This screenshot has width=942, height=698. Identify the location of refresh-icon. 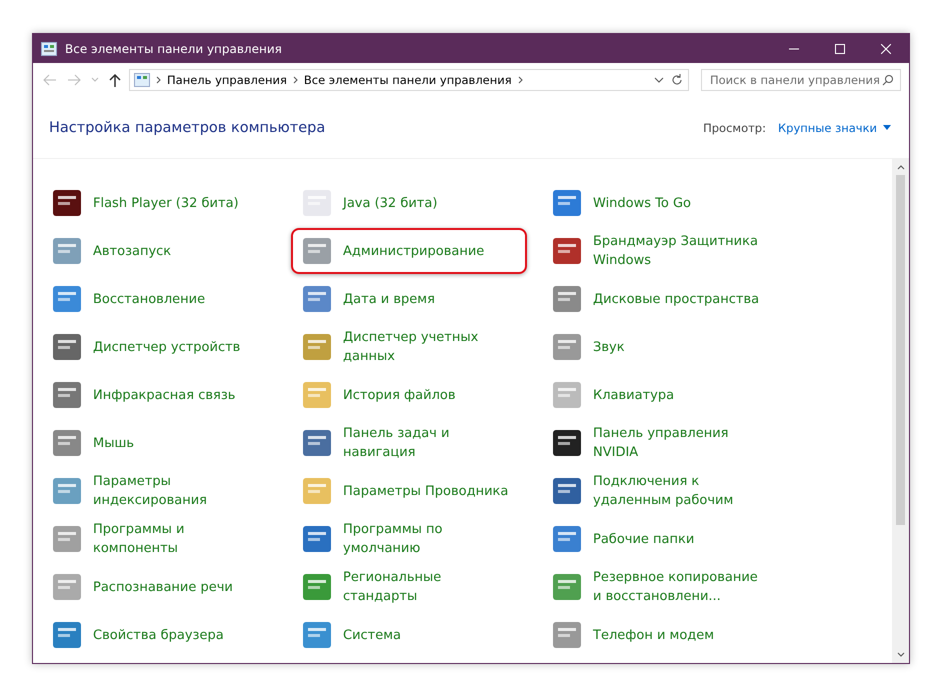
(677, 80).